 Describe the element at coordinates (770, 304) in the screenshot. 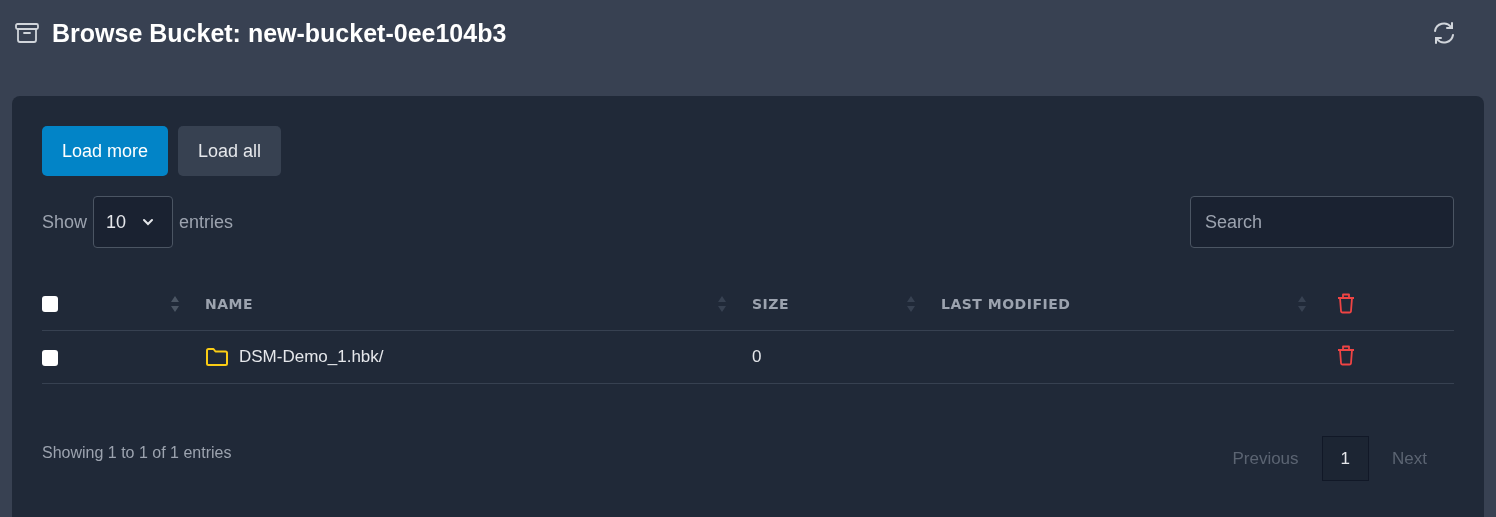

I see `column-header: SIZE` at that location.